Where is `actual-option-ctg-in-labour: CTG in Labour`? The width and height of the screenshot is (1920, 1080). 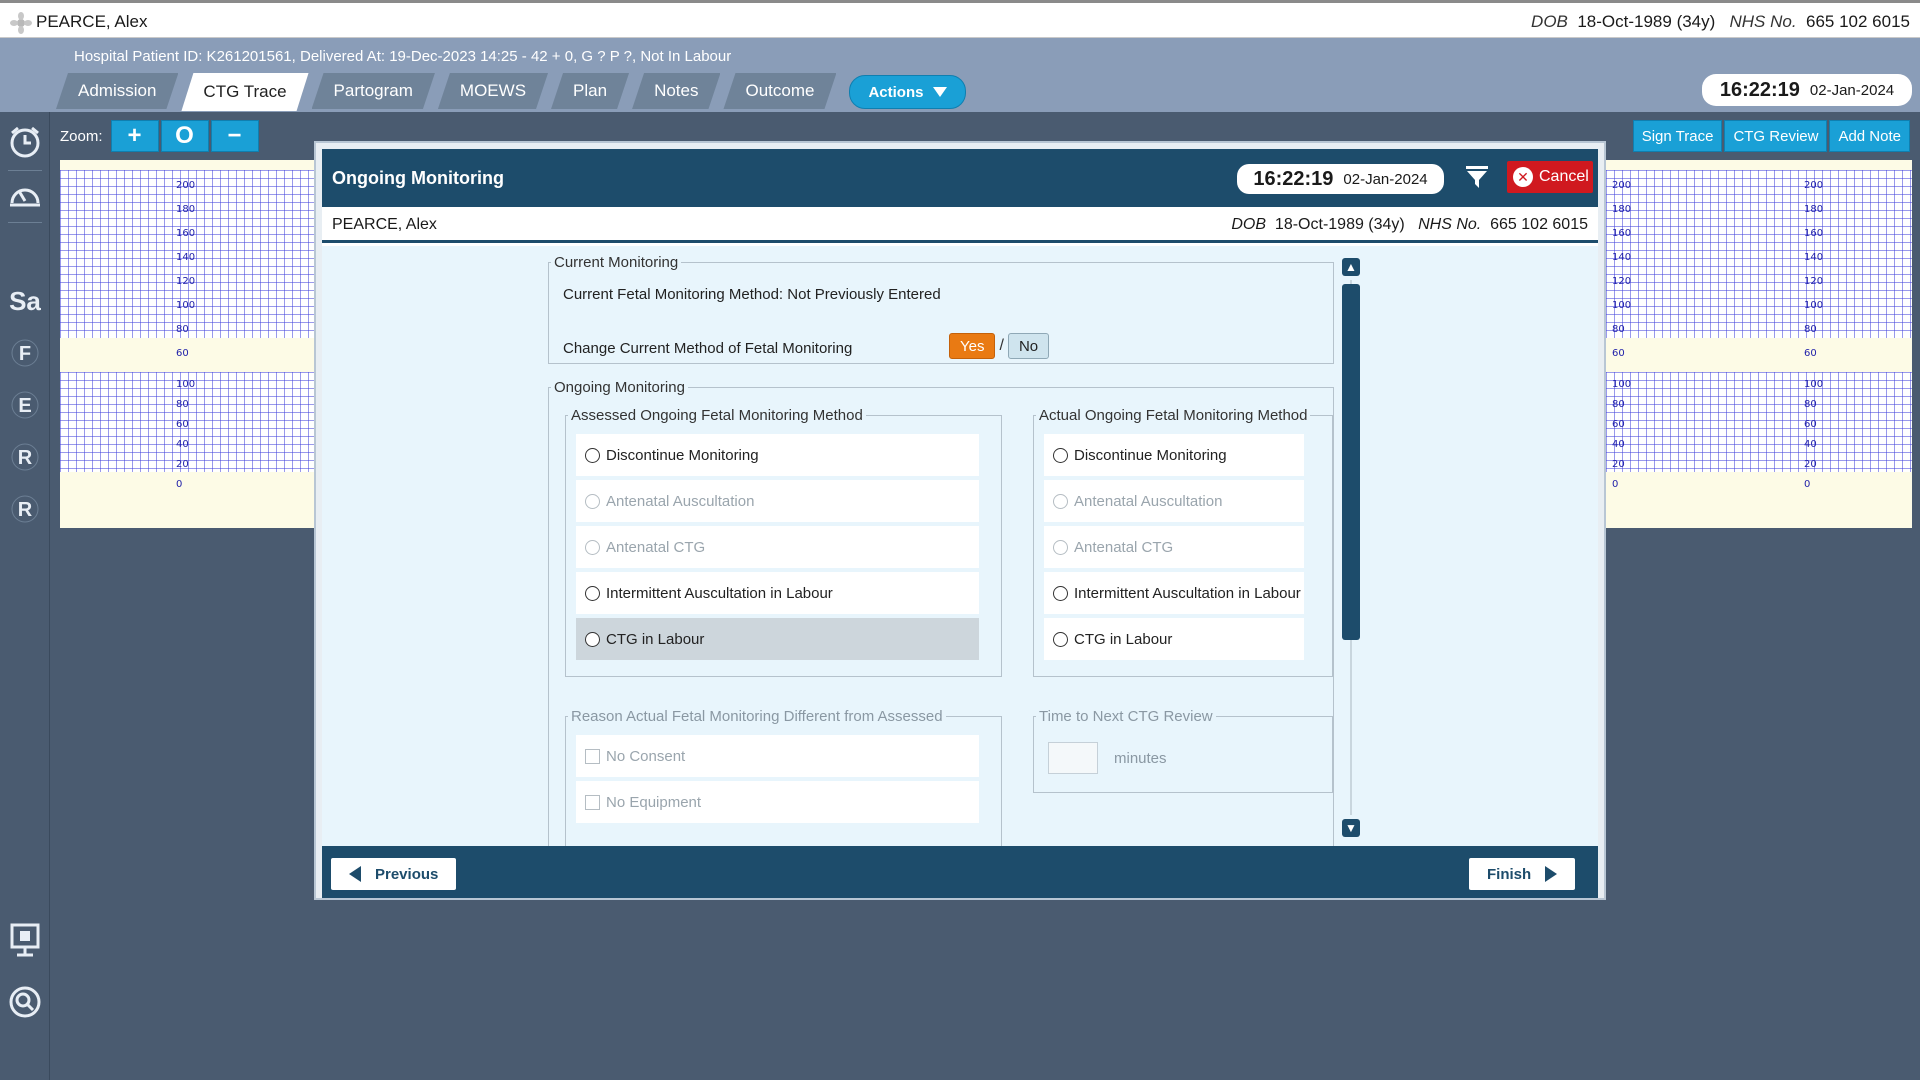
actual-option-ctg-in-labour: CTG in Labour is located at coordinates (1174, 639).